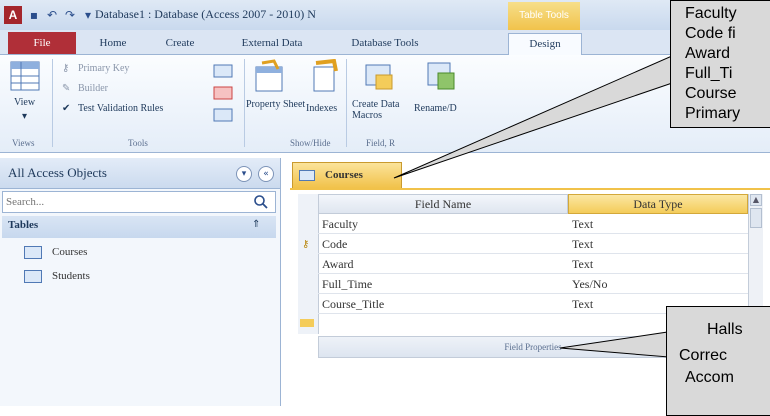 The width and height of the screenshot is (770, 416). I want to click on table-row: ⚷ Code Text, so click(523, 245).